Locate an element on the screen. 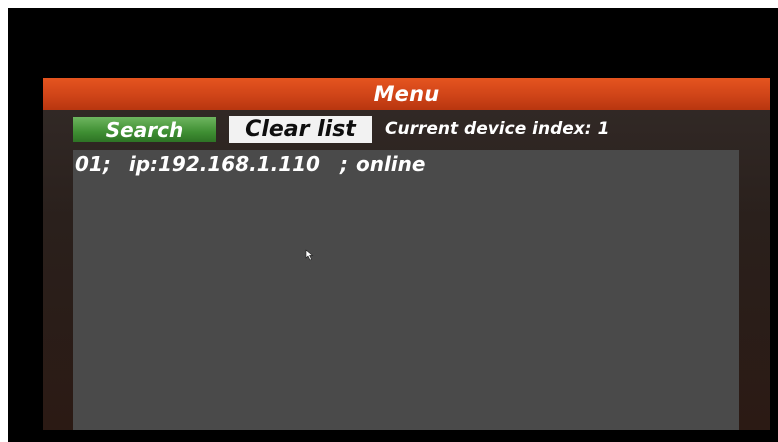 The width and height of the screenshot is (778, 442). device-status: online is located at coordinates (390, 164).